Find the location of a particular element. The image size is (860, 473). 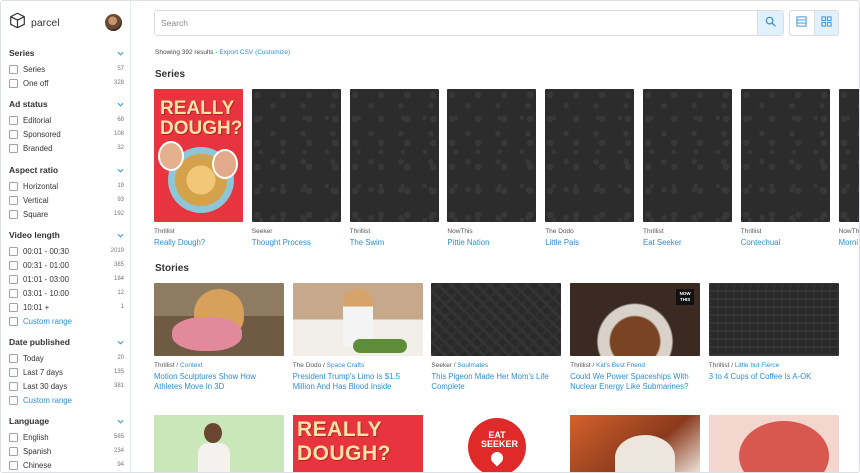

series-title-link: Really Dough? is located at coordinates (198, 242).